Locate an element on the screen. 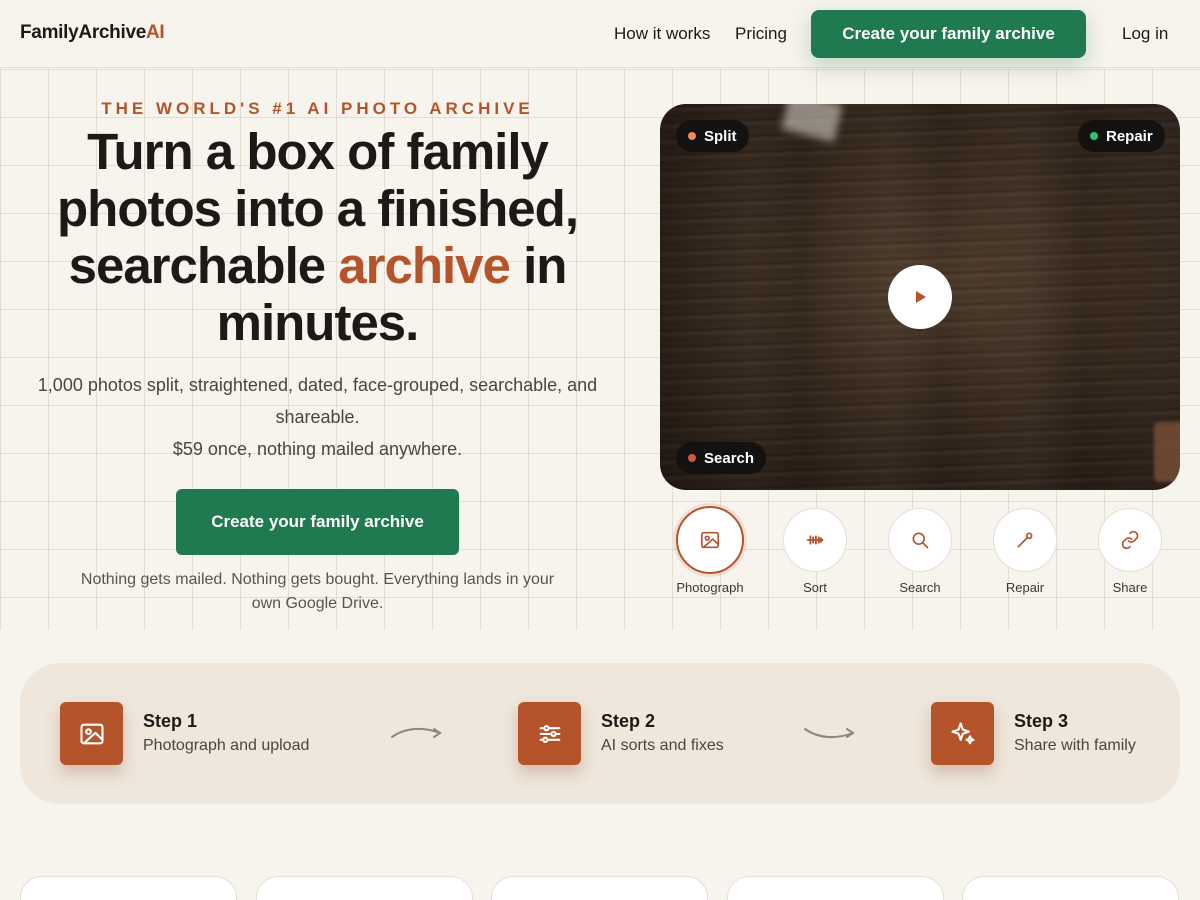 The image size is (1200, 900). play-icon is located at coordinates (921, 297).